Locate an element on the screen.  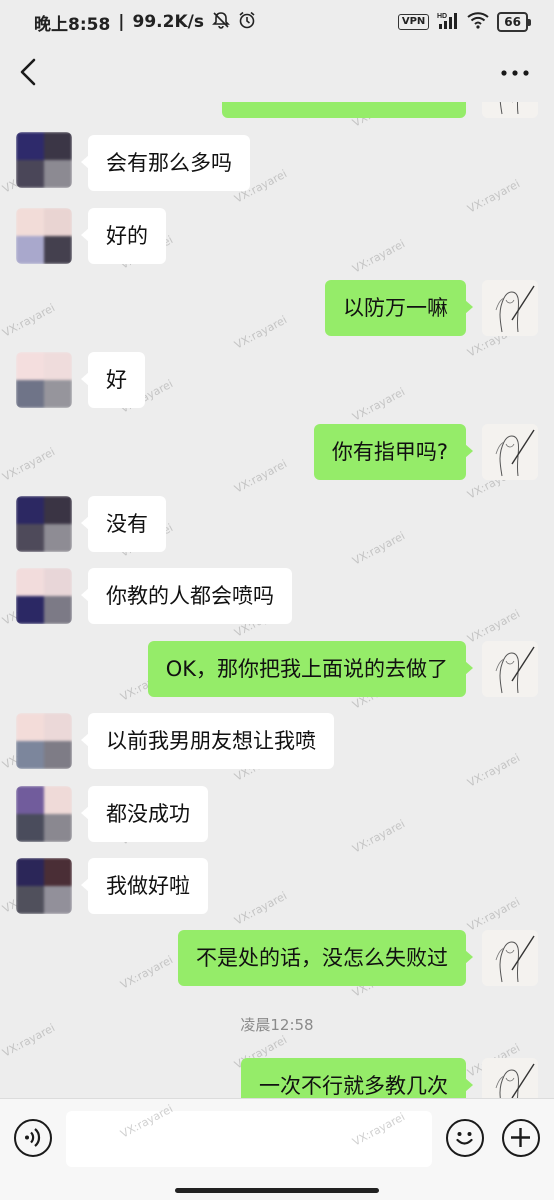
status-bar: 晚上8:58 | 99.2K/s VPN HD 66 is located at coordinates (277, 22).